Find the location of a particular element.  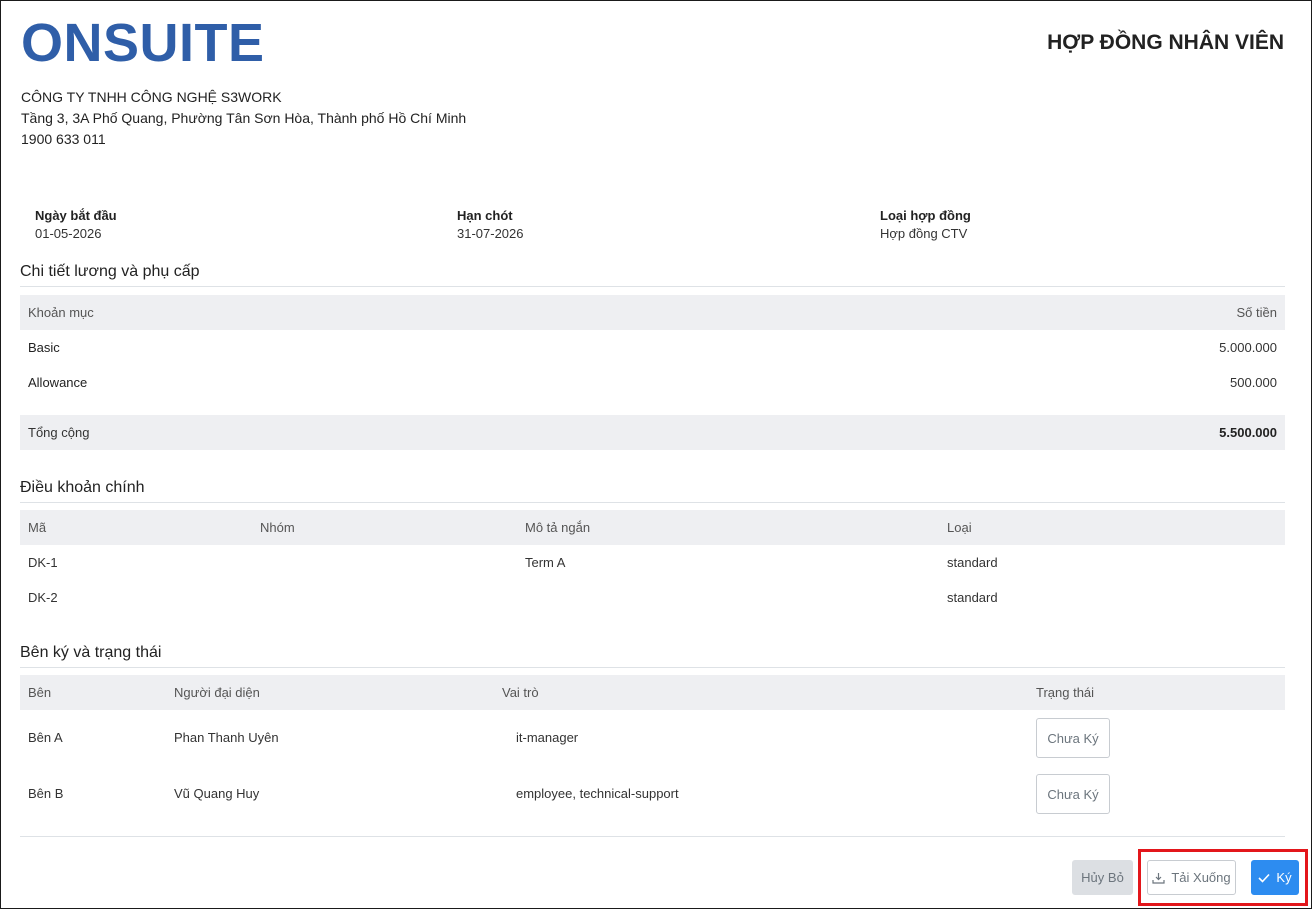

company-logo: ONSUITE is located at coordinates (143, 43).